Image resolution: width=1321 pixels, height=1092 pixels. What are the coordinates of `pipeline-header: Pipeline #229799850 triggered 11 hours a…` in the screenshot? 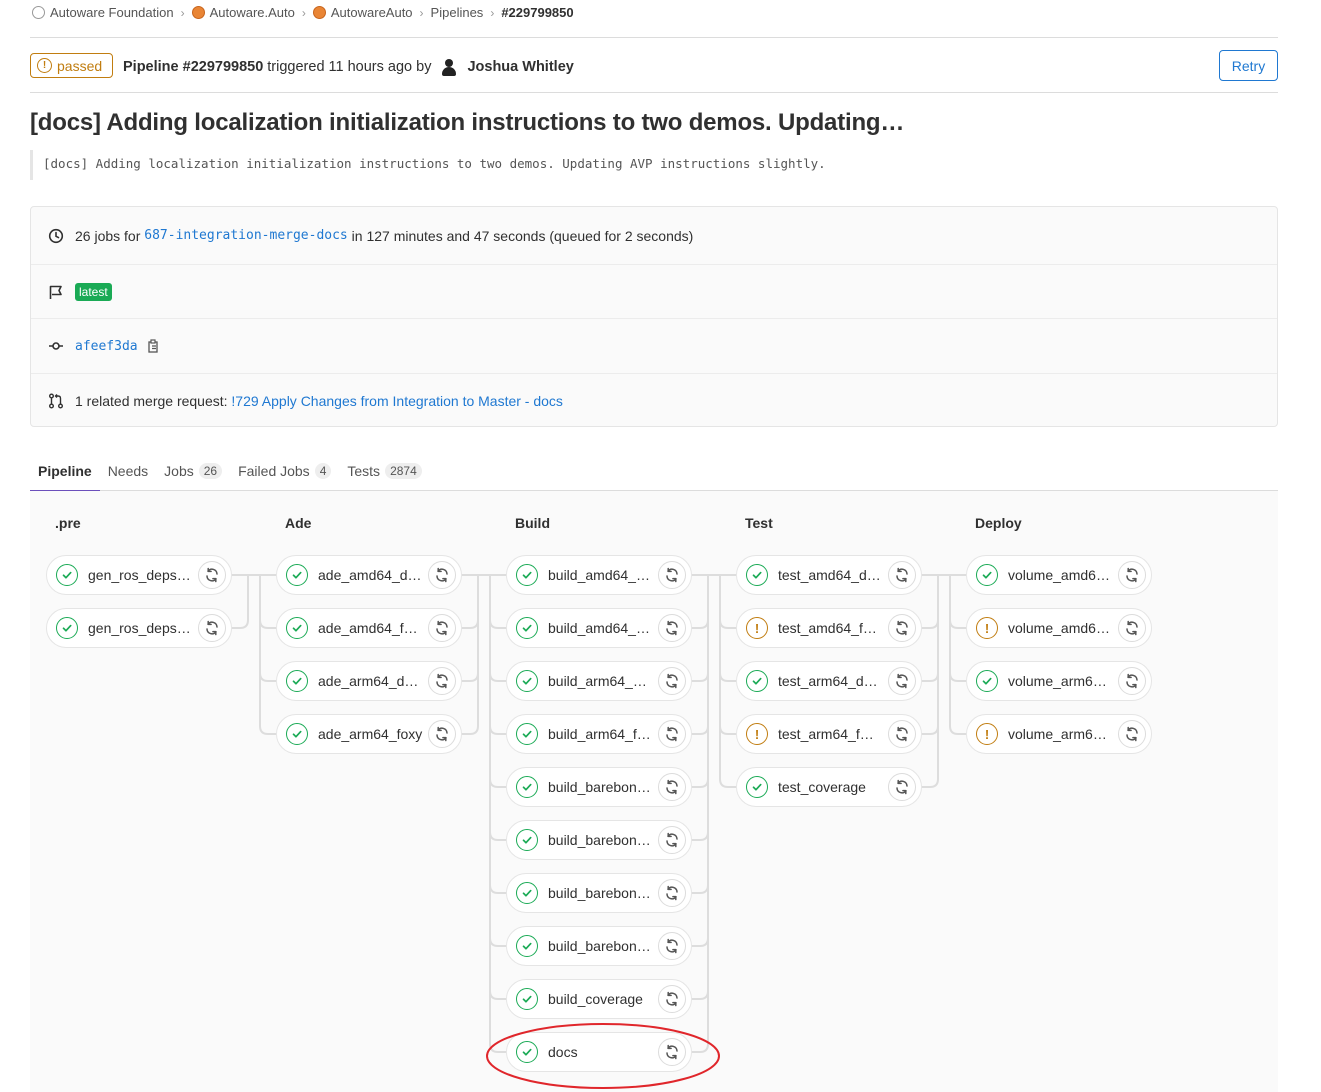 It's located at (348, 67).